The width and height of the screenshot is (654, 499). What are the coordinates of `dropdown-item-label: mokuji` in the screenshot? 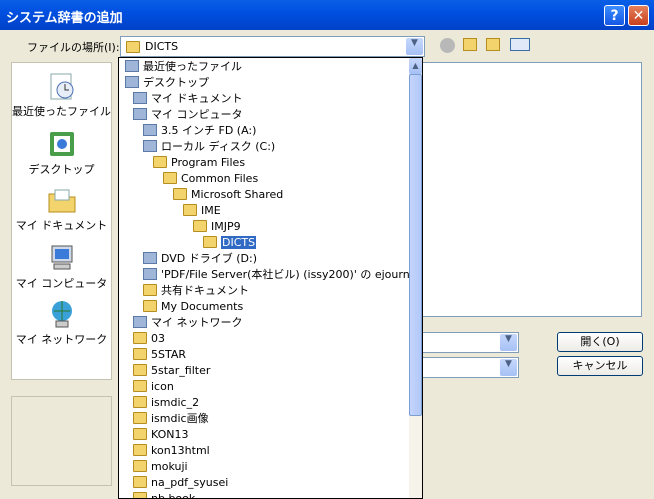 It's located at (169, 466).